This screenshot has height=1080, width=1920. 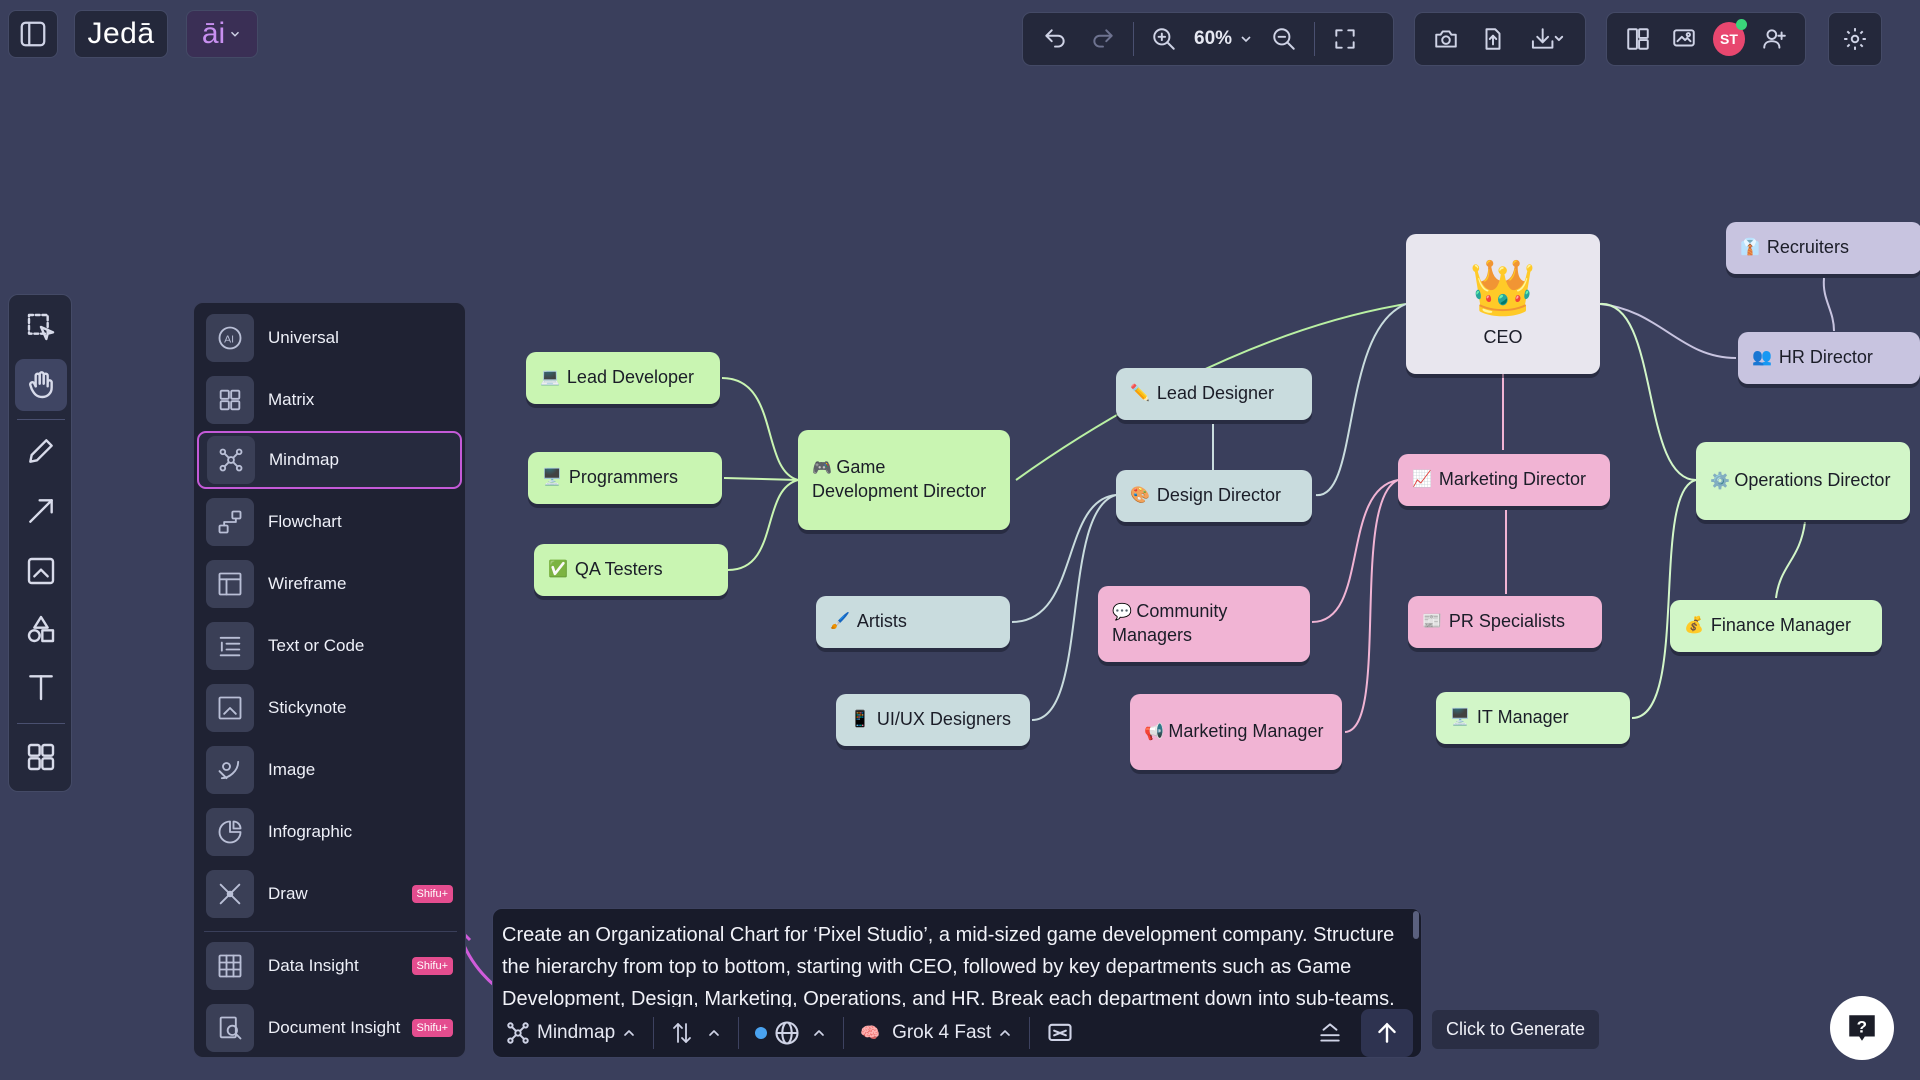 I want to click on apps-tool, so click(x=41, y=757).